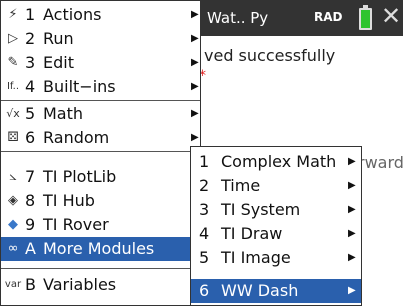 This screenshot has height=308, width=403. I want to click on angle-mode-indicator: RAD, so click(328, 17).